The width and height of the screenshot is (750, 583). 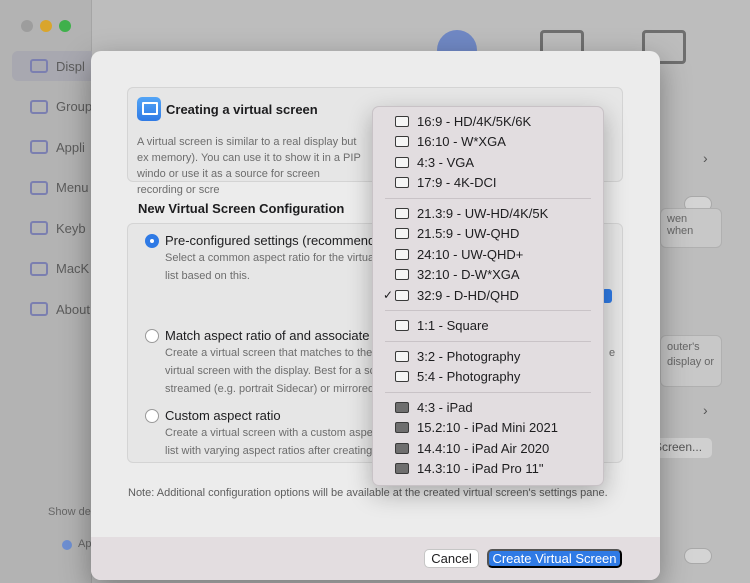 I want to click on menu-item: 24:10 - UW-QHD+, so click(x=488, y=254).